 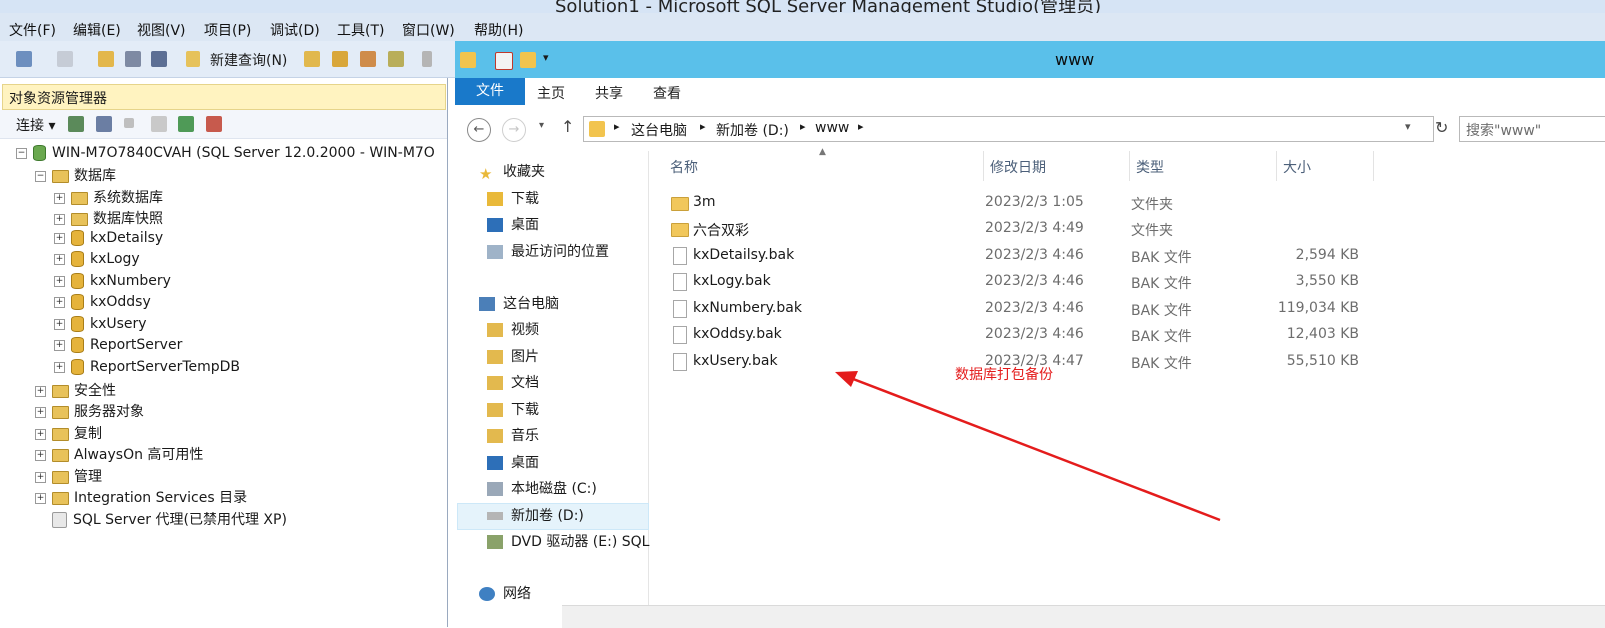 What do you see at coordinates (1004, 375) in the screenshot?
I see `annotation-text: 数据库打包备份` at bounding box center [1004, 375].